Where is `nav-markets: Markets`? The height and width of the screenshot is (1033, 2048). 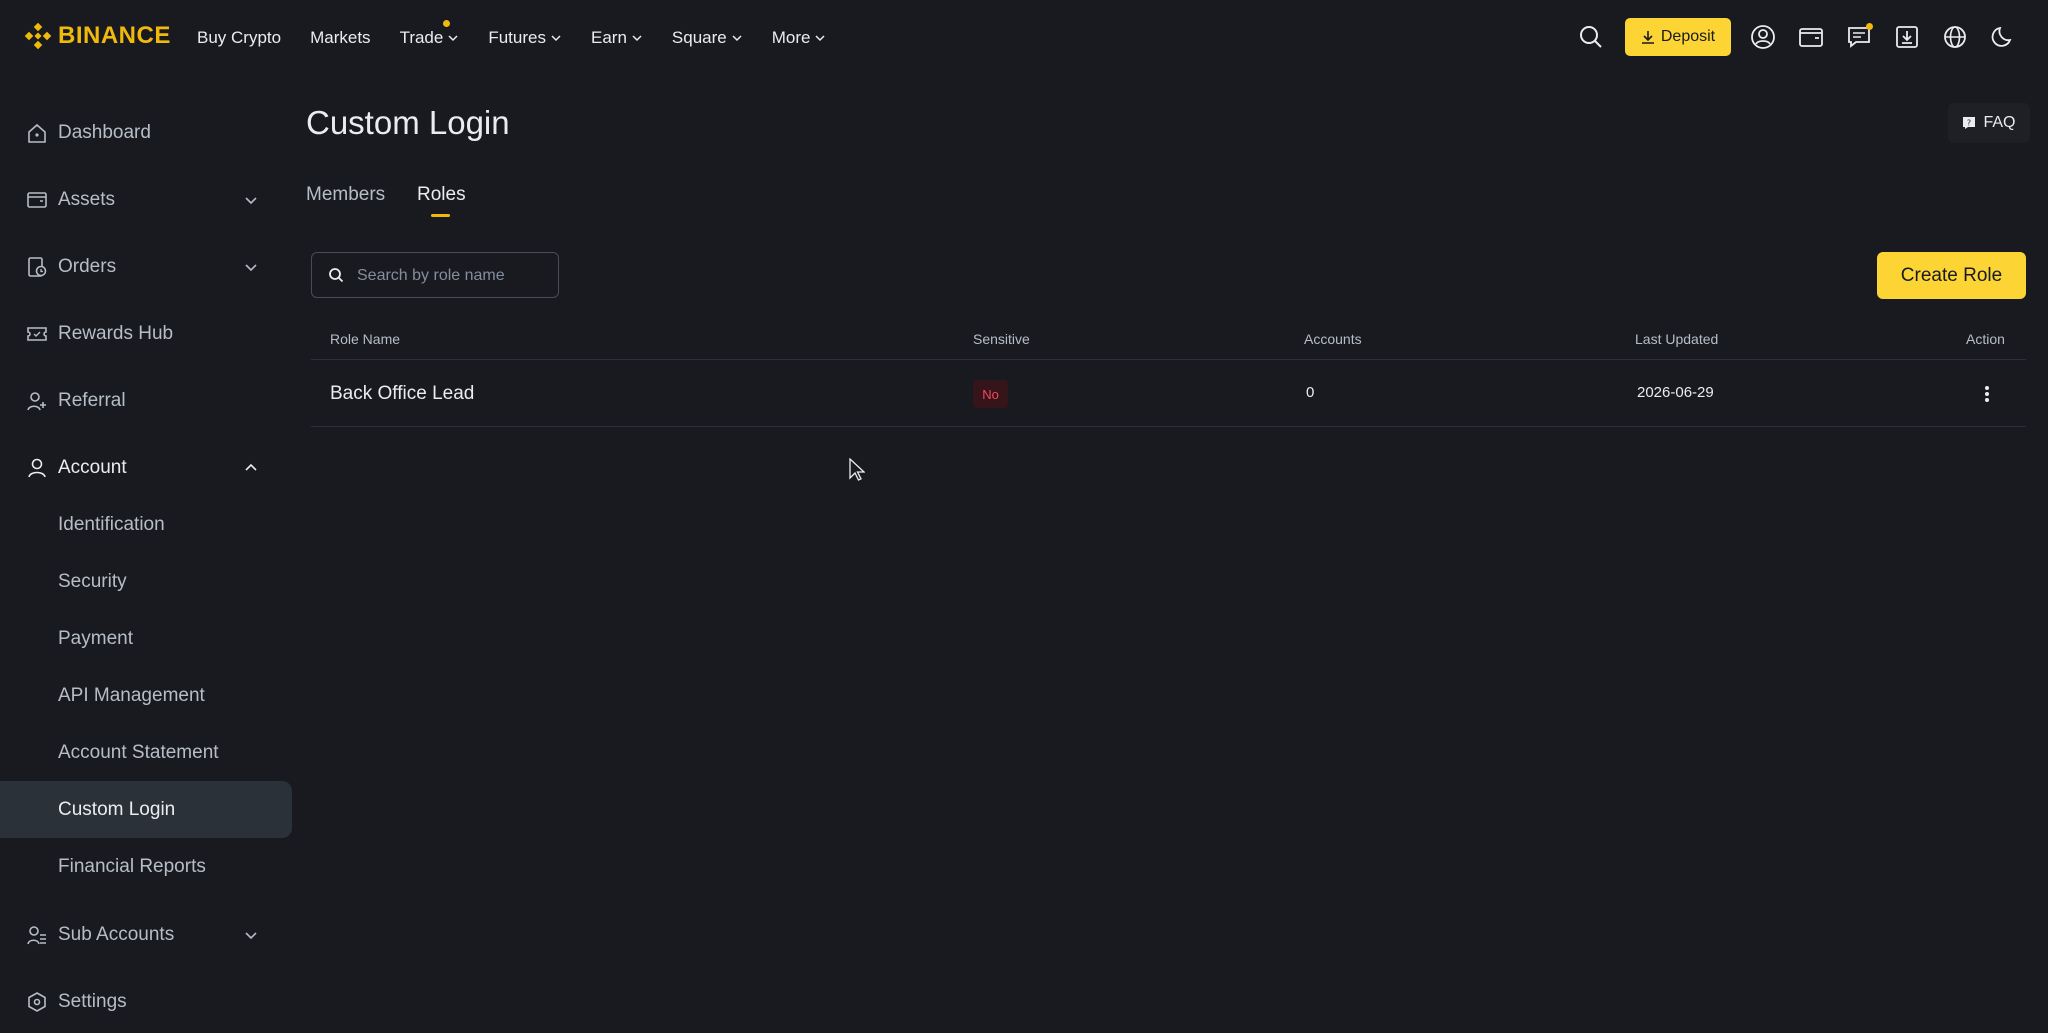
nav-markets: Markets is located at coordinates (340, 38).